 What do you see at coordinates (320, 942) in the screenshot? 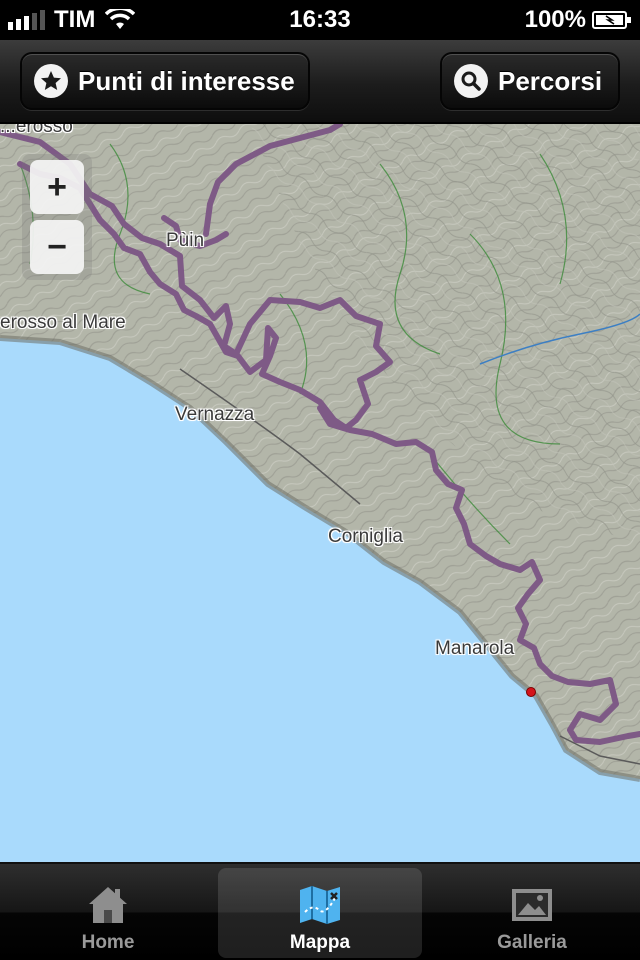
I see `tab-map-label: Mappa` at bounding box center [320, 942].